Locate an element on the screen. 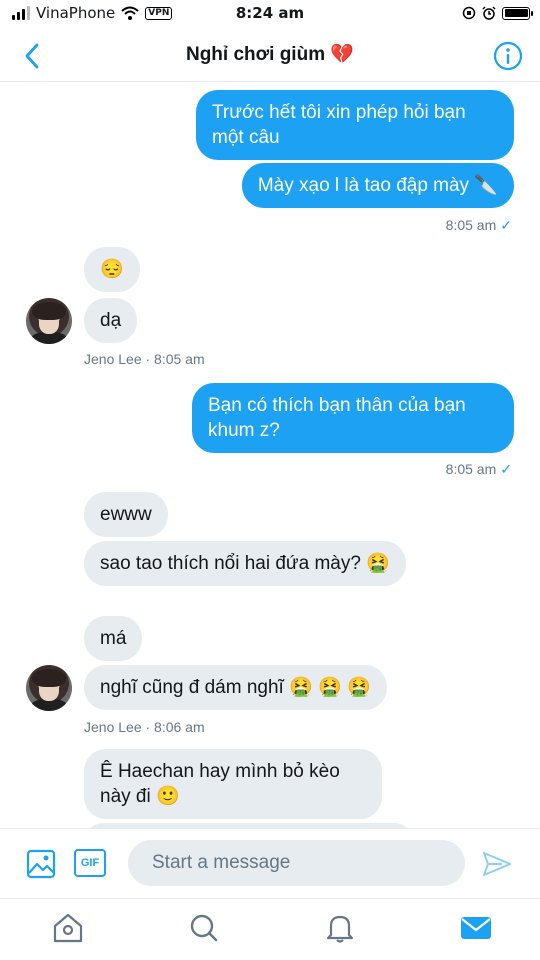 The height and width of the screenshot is (960, 540). conversation-title: Nghỉ chơi giùm 💔 is located at coordinates (270, 54).